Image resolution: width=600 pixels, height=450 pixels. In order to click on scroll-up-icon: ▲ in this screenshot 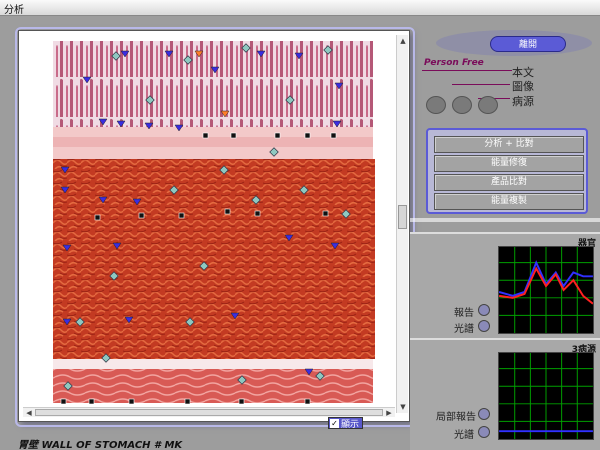, I will do `click(403, 41)`.